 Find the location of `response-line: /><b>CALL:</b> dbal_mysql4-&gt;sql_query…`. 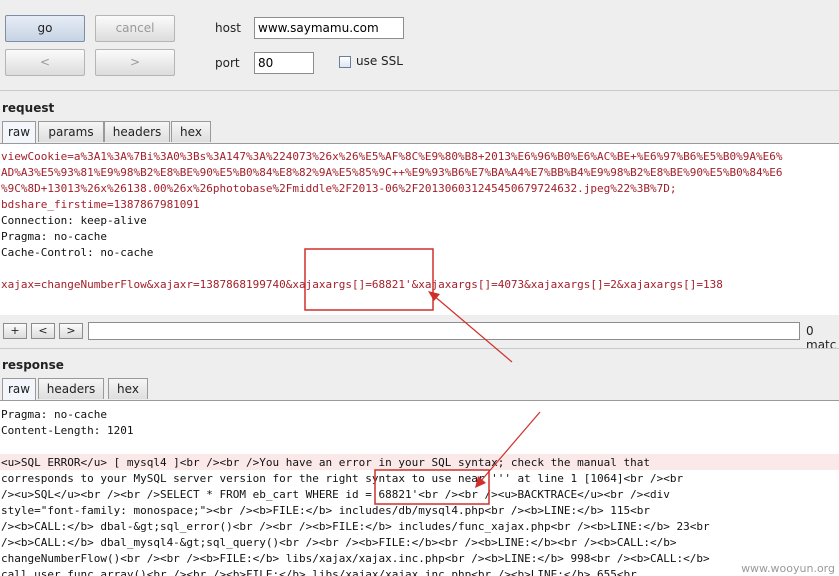

response-line: /><b>CALL:</b> dbal_mysql4-&gt;sql_query… is located at coordinates (339, 542).